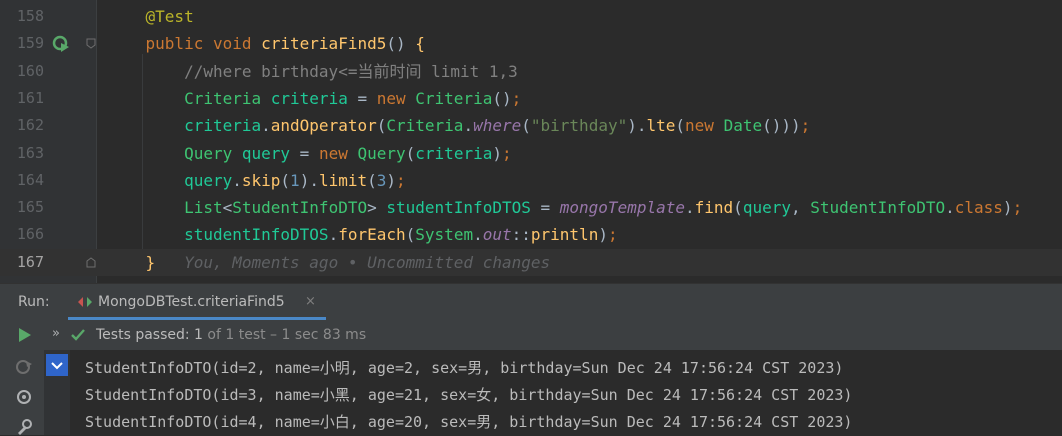 The width and height of the screenshot is (1062, 436). I want to click on code-text: } You, Moments ago • Uncommitted changes, so click(329, 262).